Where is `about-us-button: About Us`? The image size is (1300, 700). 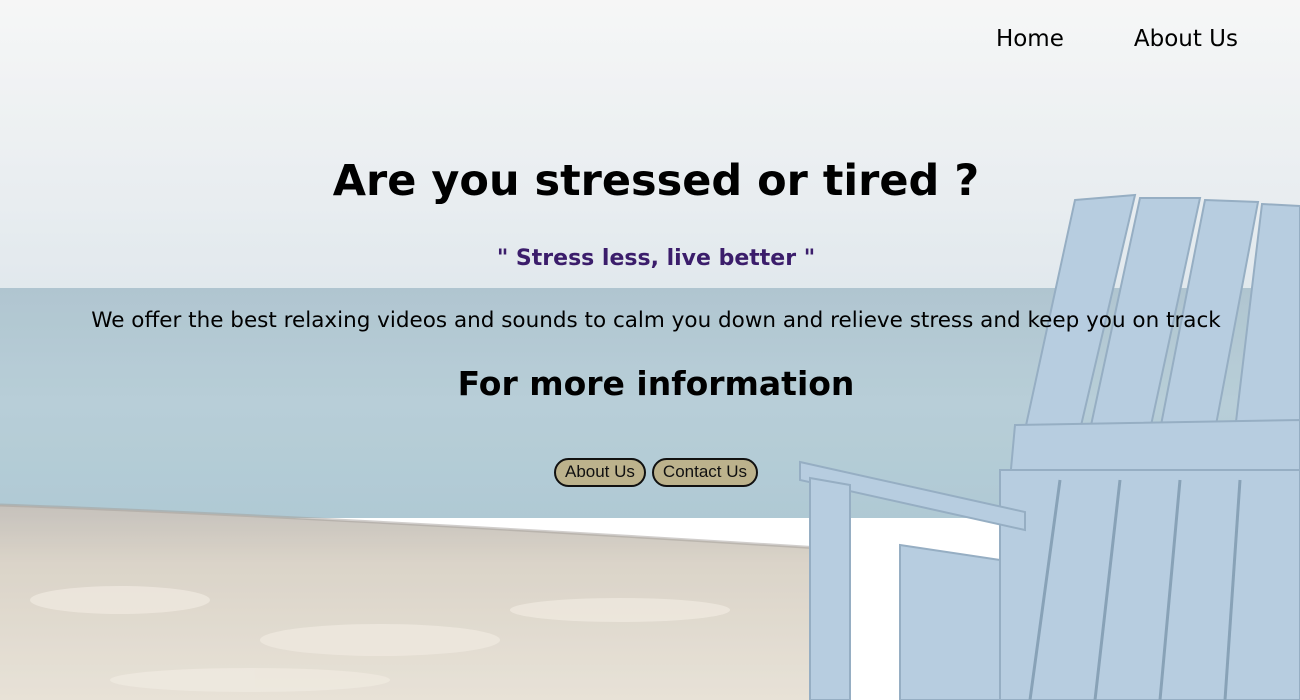
about-us-button: About Us is located at coordinates (599, 472).